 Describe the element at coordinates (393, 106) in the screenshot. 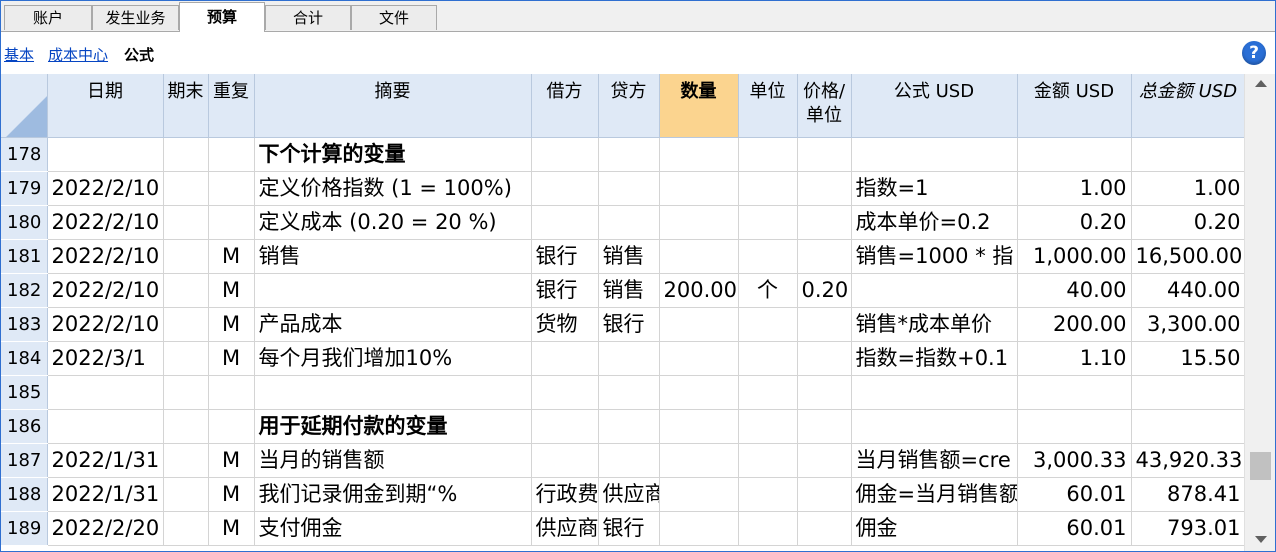

I see `col-header-description: 摘要` at that location.